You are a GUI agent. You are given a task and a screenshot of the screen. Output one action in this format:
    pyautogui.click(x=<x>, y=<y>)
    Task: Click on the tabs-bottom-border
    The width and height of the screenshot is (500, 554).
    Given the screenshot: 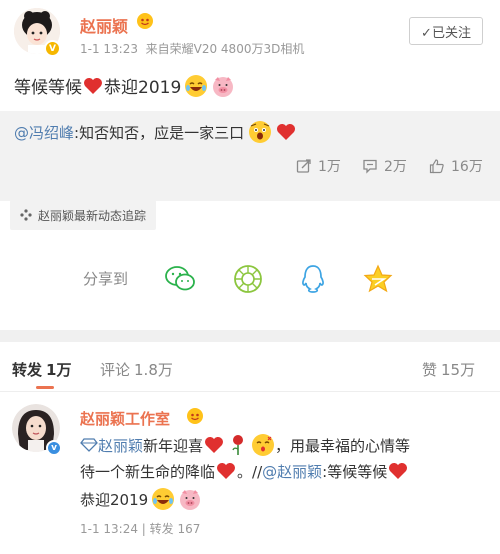 What is the action you would take?
    pyautogui.click(x=250, y=391)
    